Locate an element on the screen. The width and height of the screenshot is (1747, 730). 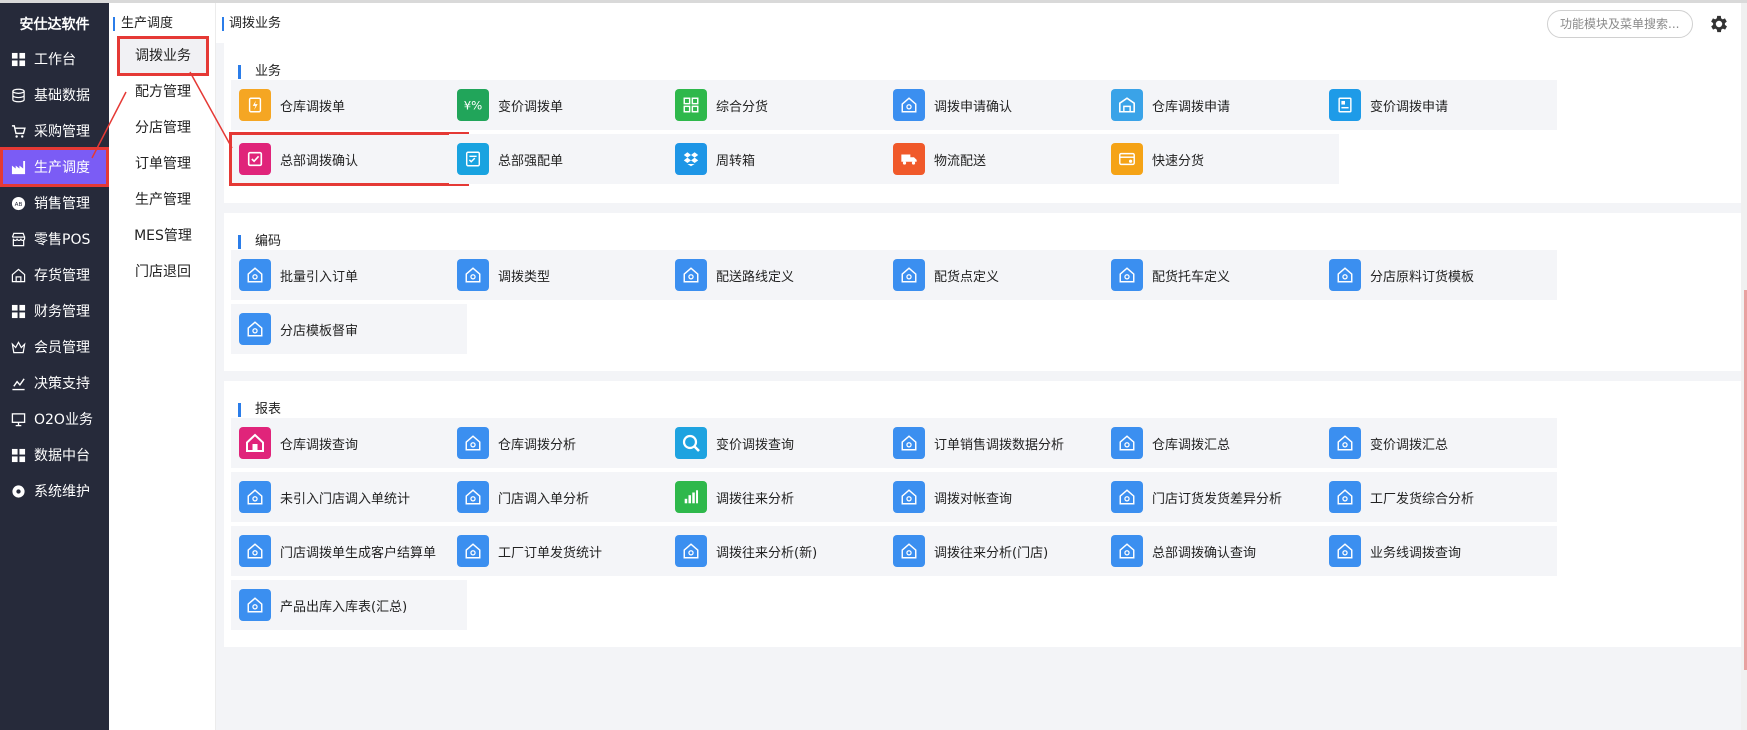
module-tile: 调拨往来分析(新) is located at coordinates (785, 551).